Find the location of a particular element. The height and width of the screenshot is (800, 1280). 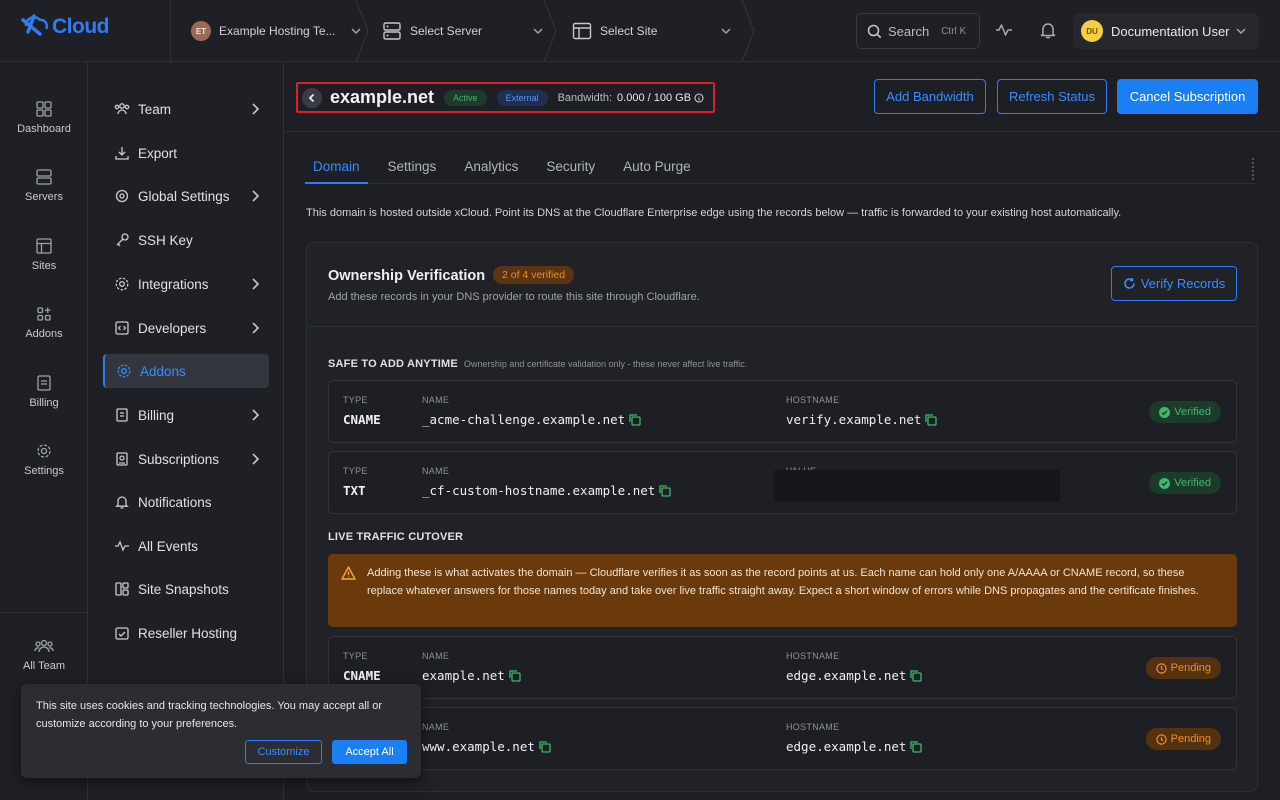

name-label: NAME is located at coordinates (436, 400).